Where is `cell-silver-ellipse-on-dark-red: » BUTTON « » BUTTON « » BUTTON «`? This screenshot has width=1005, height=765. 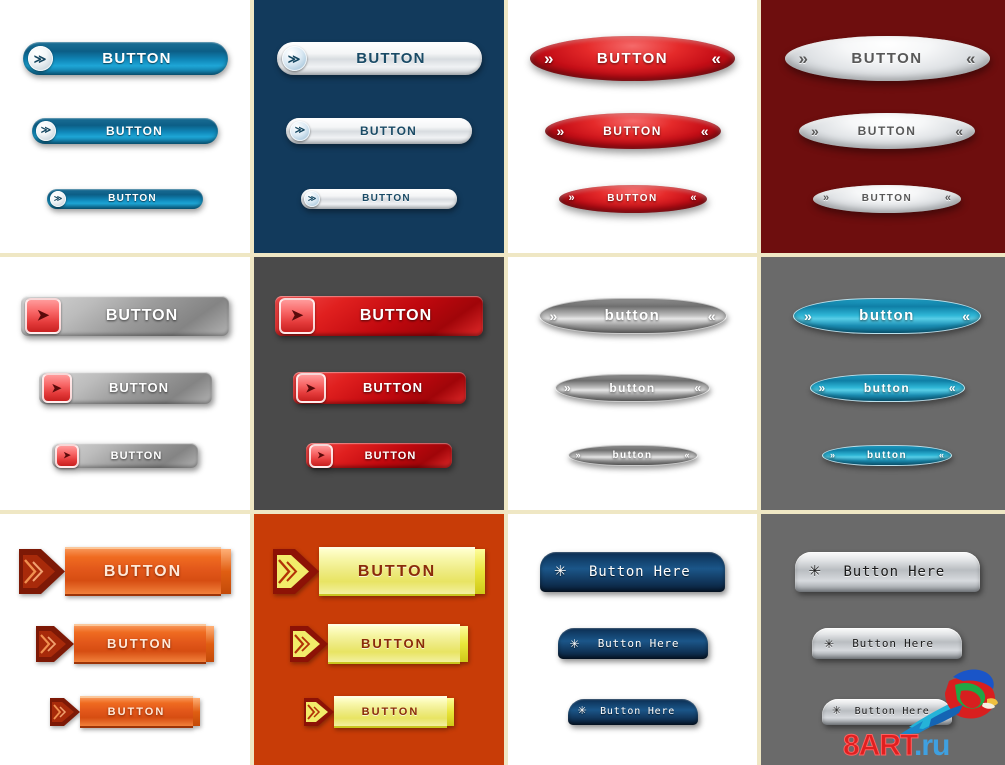
cell-silver-ellipse-on-dark-red: » BUTTON « » BUTTON « » BUTTON « is located at coordinates (883, 126).